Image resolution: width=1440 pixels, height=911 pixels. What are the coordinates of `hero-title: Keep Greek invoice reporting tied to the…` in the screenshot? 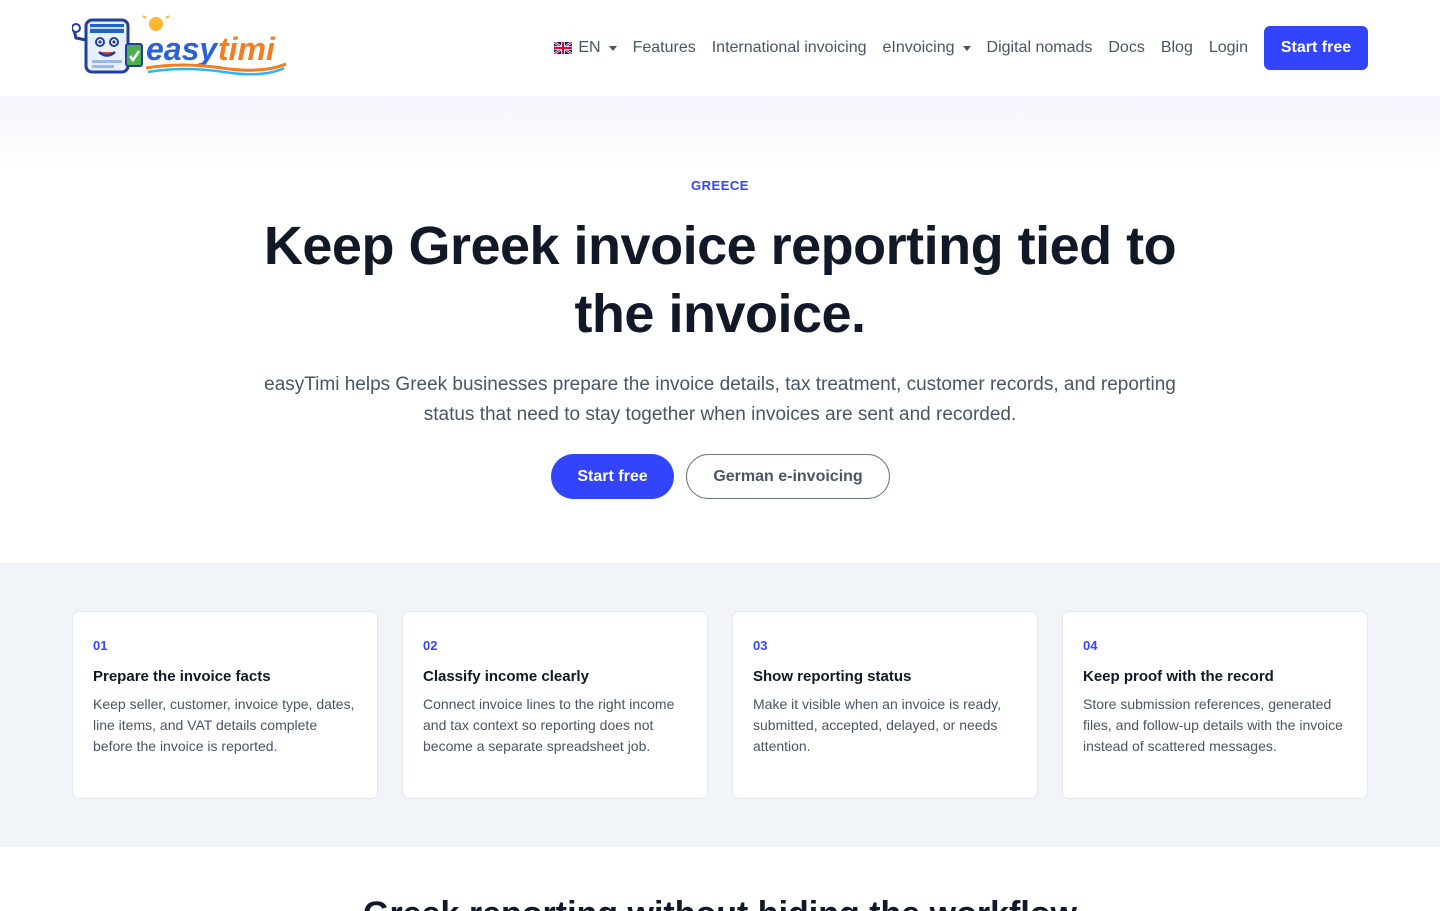 It's located at (720, 280).